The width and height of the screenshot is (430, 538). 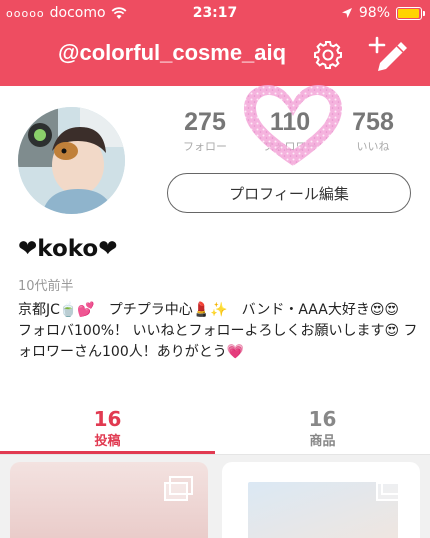 What do you see at coordinates (215, 14) in the screenshot?
I see `status-bar: ooooo docomo 23:17 98%` at bounding box center [215, 14].